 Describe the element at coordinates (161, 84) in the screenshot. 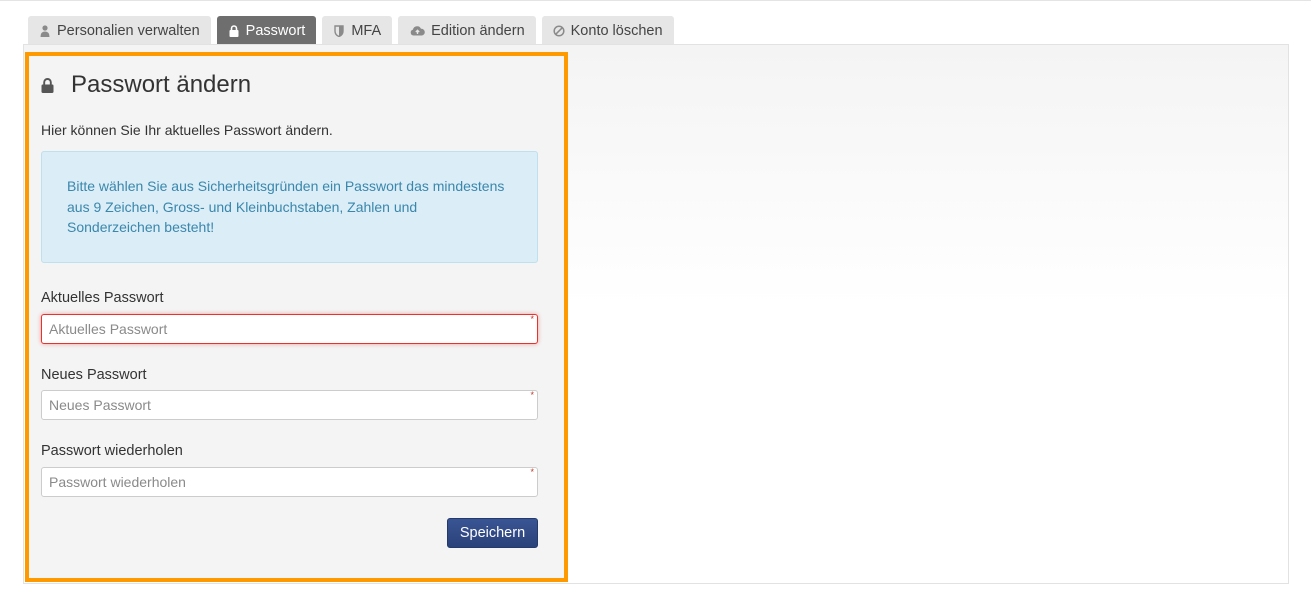

I see `page-title: Passwort ändern` at that location.